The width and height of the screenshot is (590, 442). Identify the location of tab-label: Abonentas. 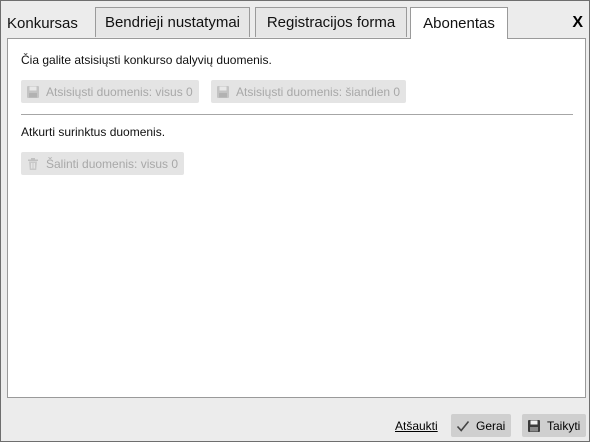
(459, 23).